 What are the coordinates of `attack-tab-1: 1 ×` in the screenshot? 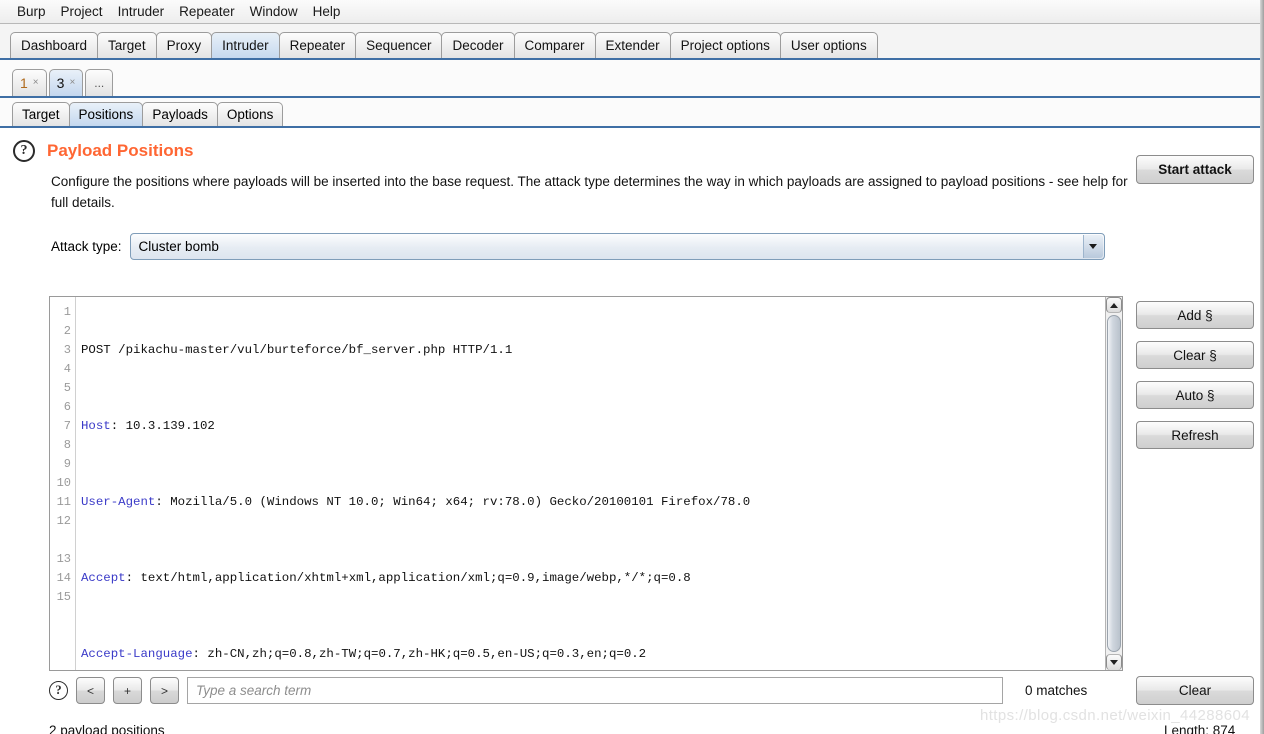 It's located at (29, 82).